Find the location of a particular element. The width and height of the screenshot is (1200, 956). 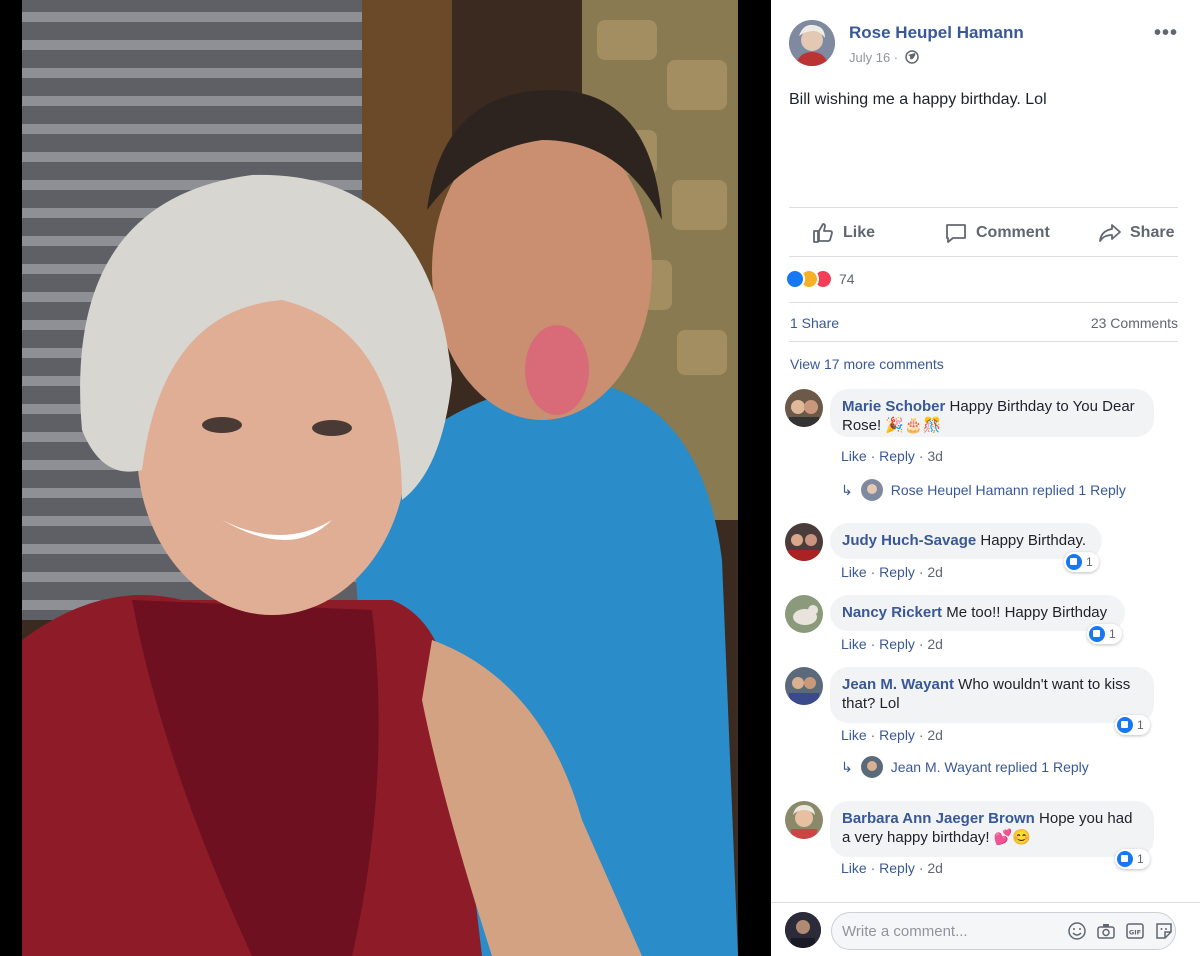

thumbs-up-icon is located at coordinates (823, 233).